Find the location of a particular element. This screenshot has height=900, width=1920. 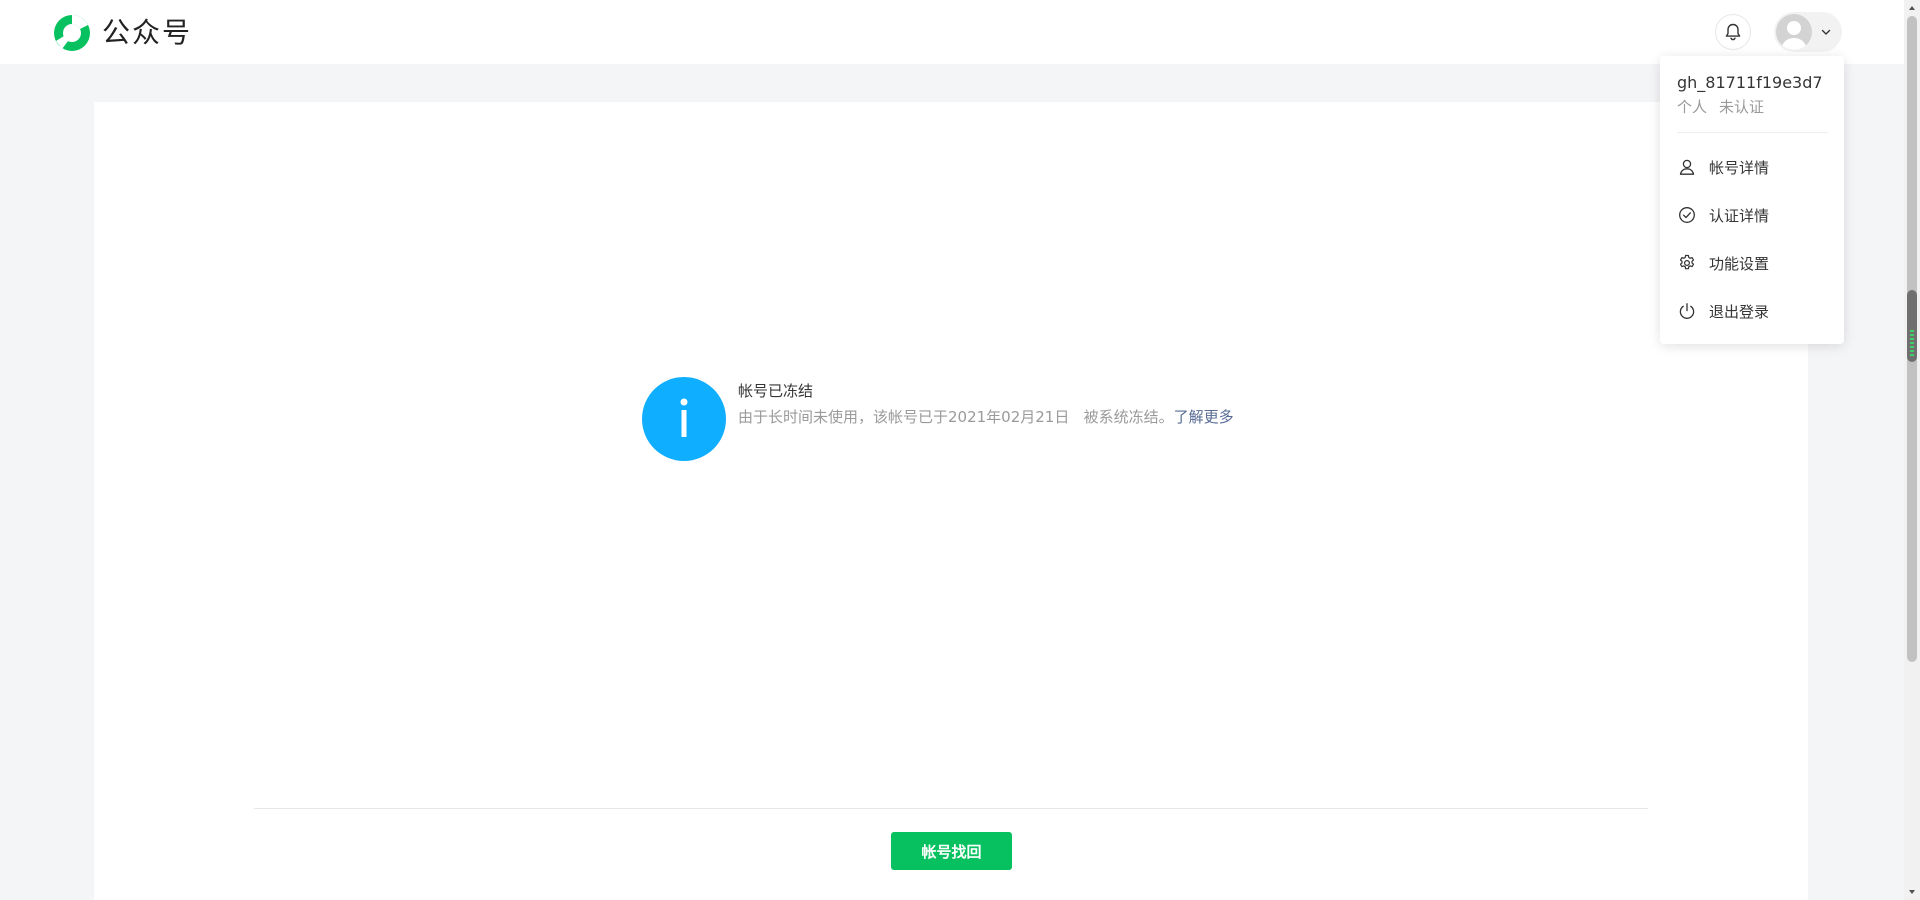

menu-item-account-details: 帐号详情 is located at coordinates (1752, 167).